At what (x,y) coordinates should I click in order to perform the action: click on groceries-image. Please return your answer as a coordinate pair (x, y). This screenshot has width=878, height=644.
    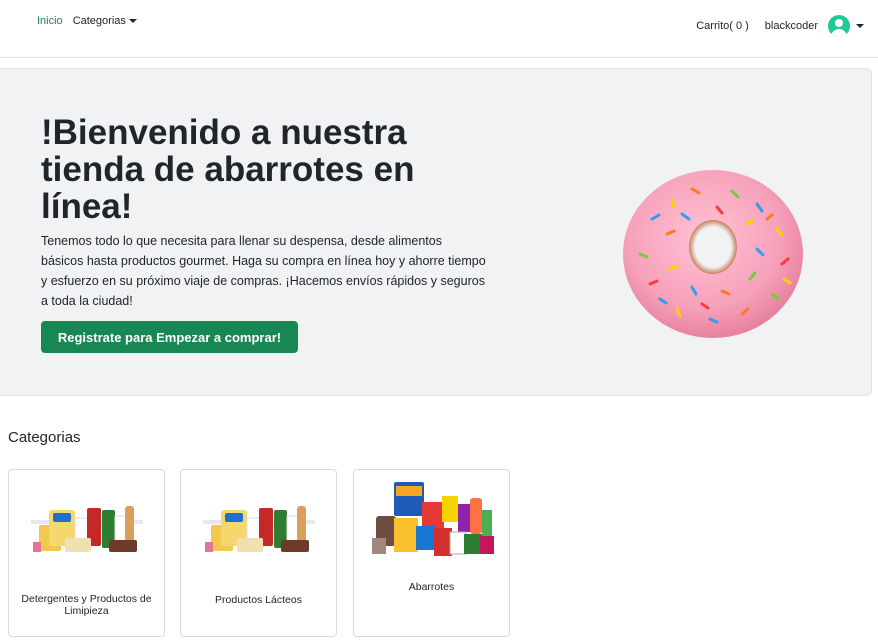
    Looking at the image, I should click on (433, 519).